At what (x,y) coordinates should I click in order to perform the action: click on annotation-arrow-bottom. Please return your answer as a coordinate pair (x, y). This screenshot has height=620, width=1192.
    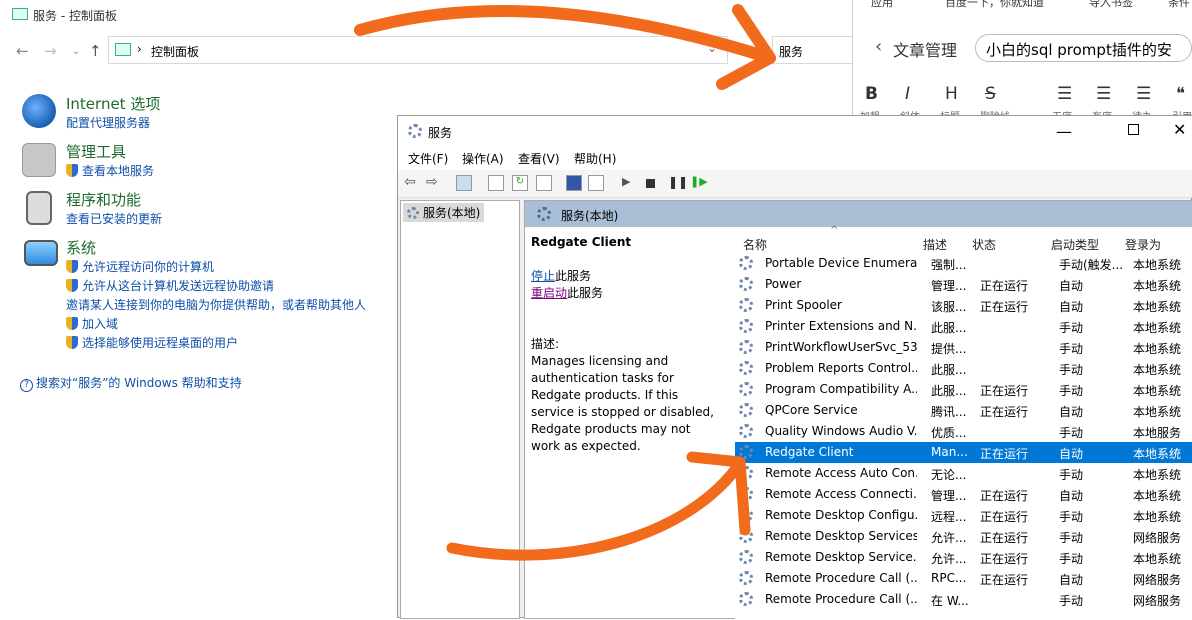
    Looking at the image, I should click on (593, 512).